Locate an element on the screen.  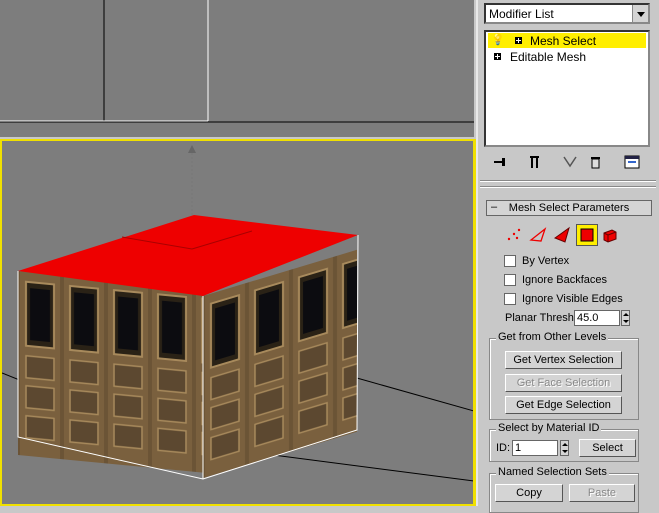
configure-sets-icon is located at coordinates (632, 162).